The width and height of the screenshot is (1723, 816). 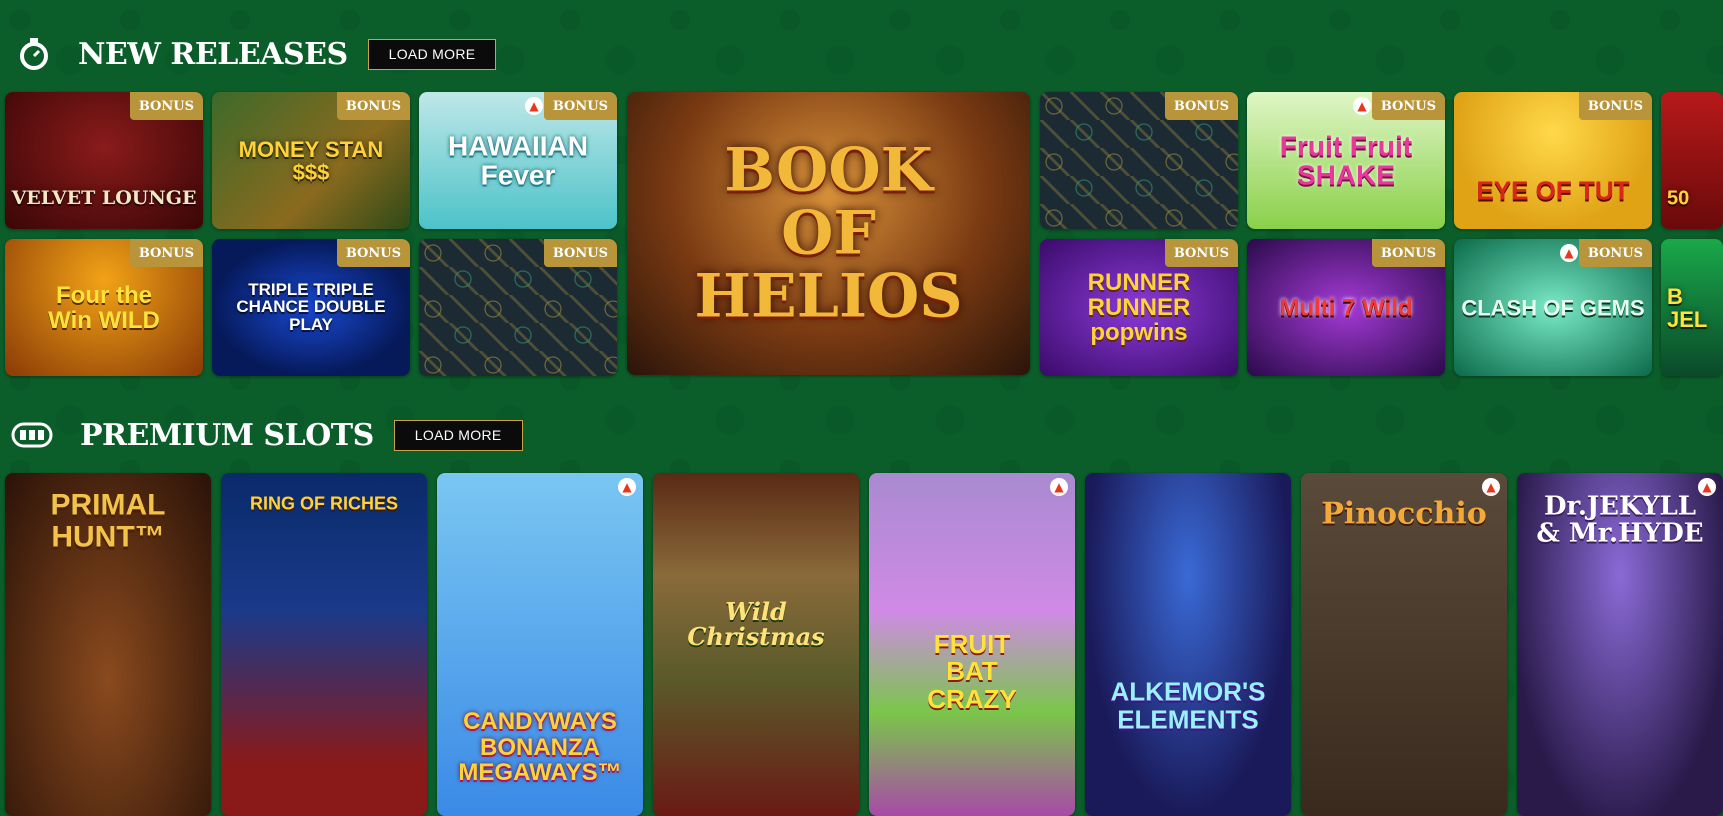 What do you see at coordinates (540, 747) in the screenshot?
I see `game-title: CANDYWAYS BONANZA MEGAWAYS™` at bounding box center [540, 747].